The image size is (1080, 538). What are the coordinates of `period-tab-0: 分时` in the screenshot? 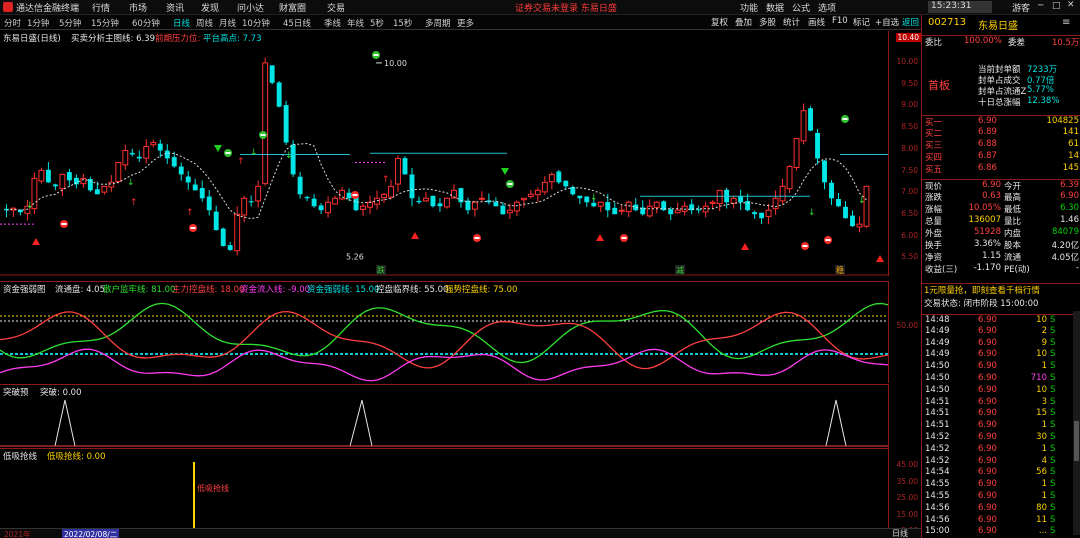 It's located at (12, 23).